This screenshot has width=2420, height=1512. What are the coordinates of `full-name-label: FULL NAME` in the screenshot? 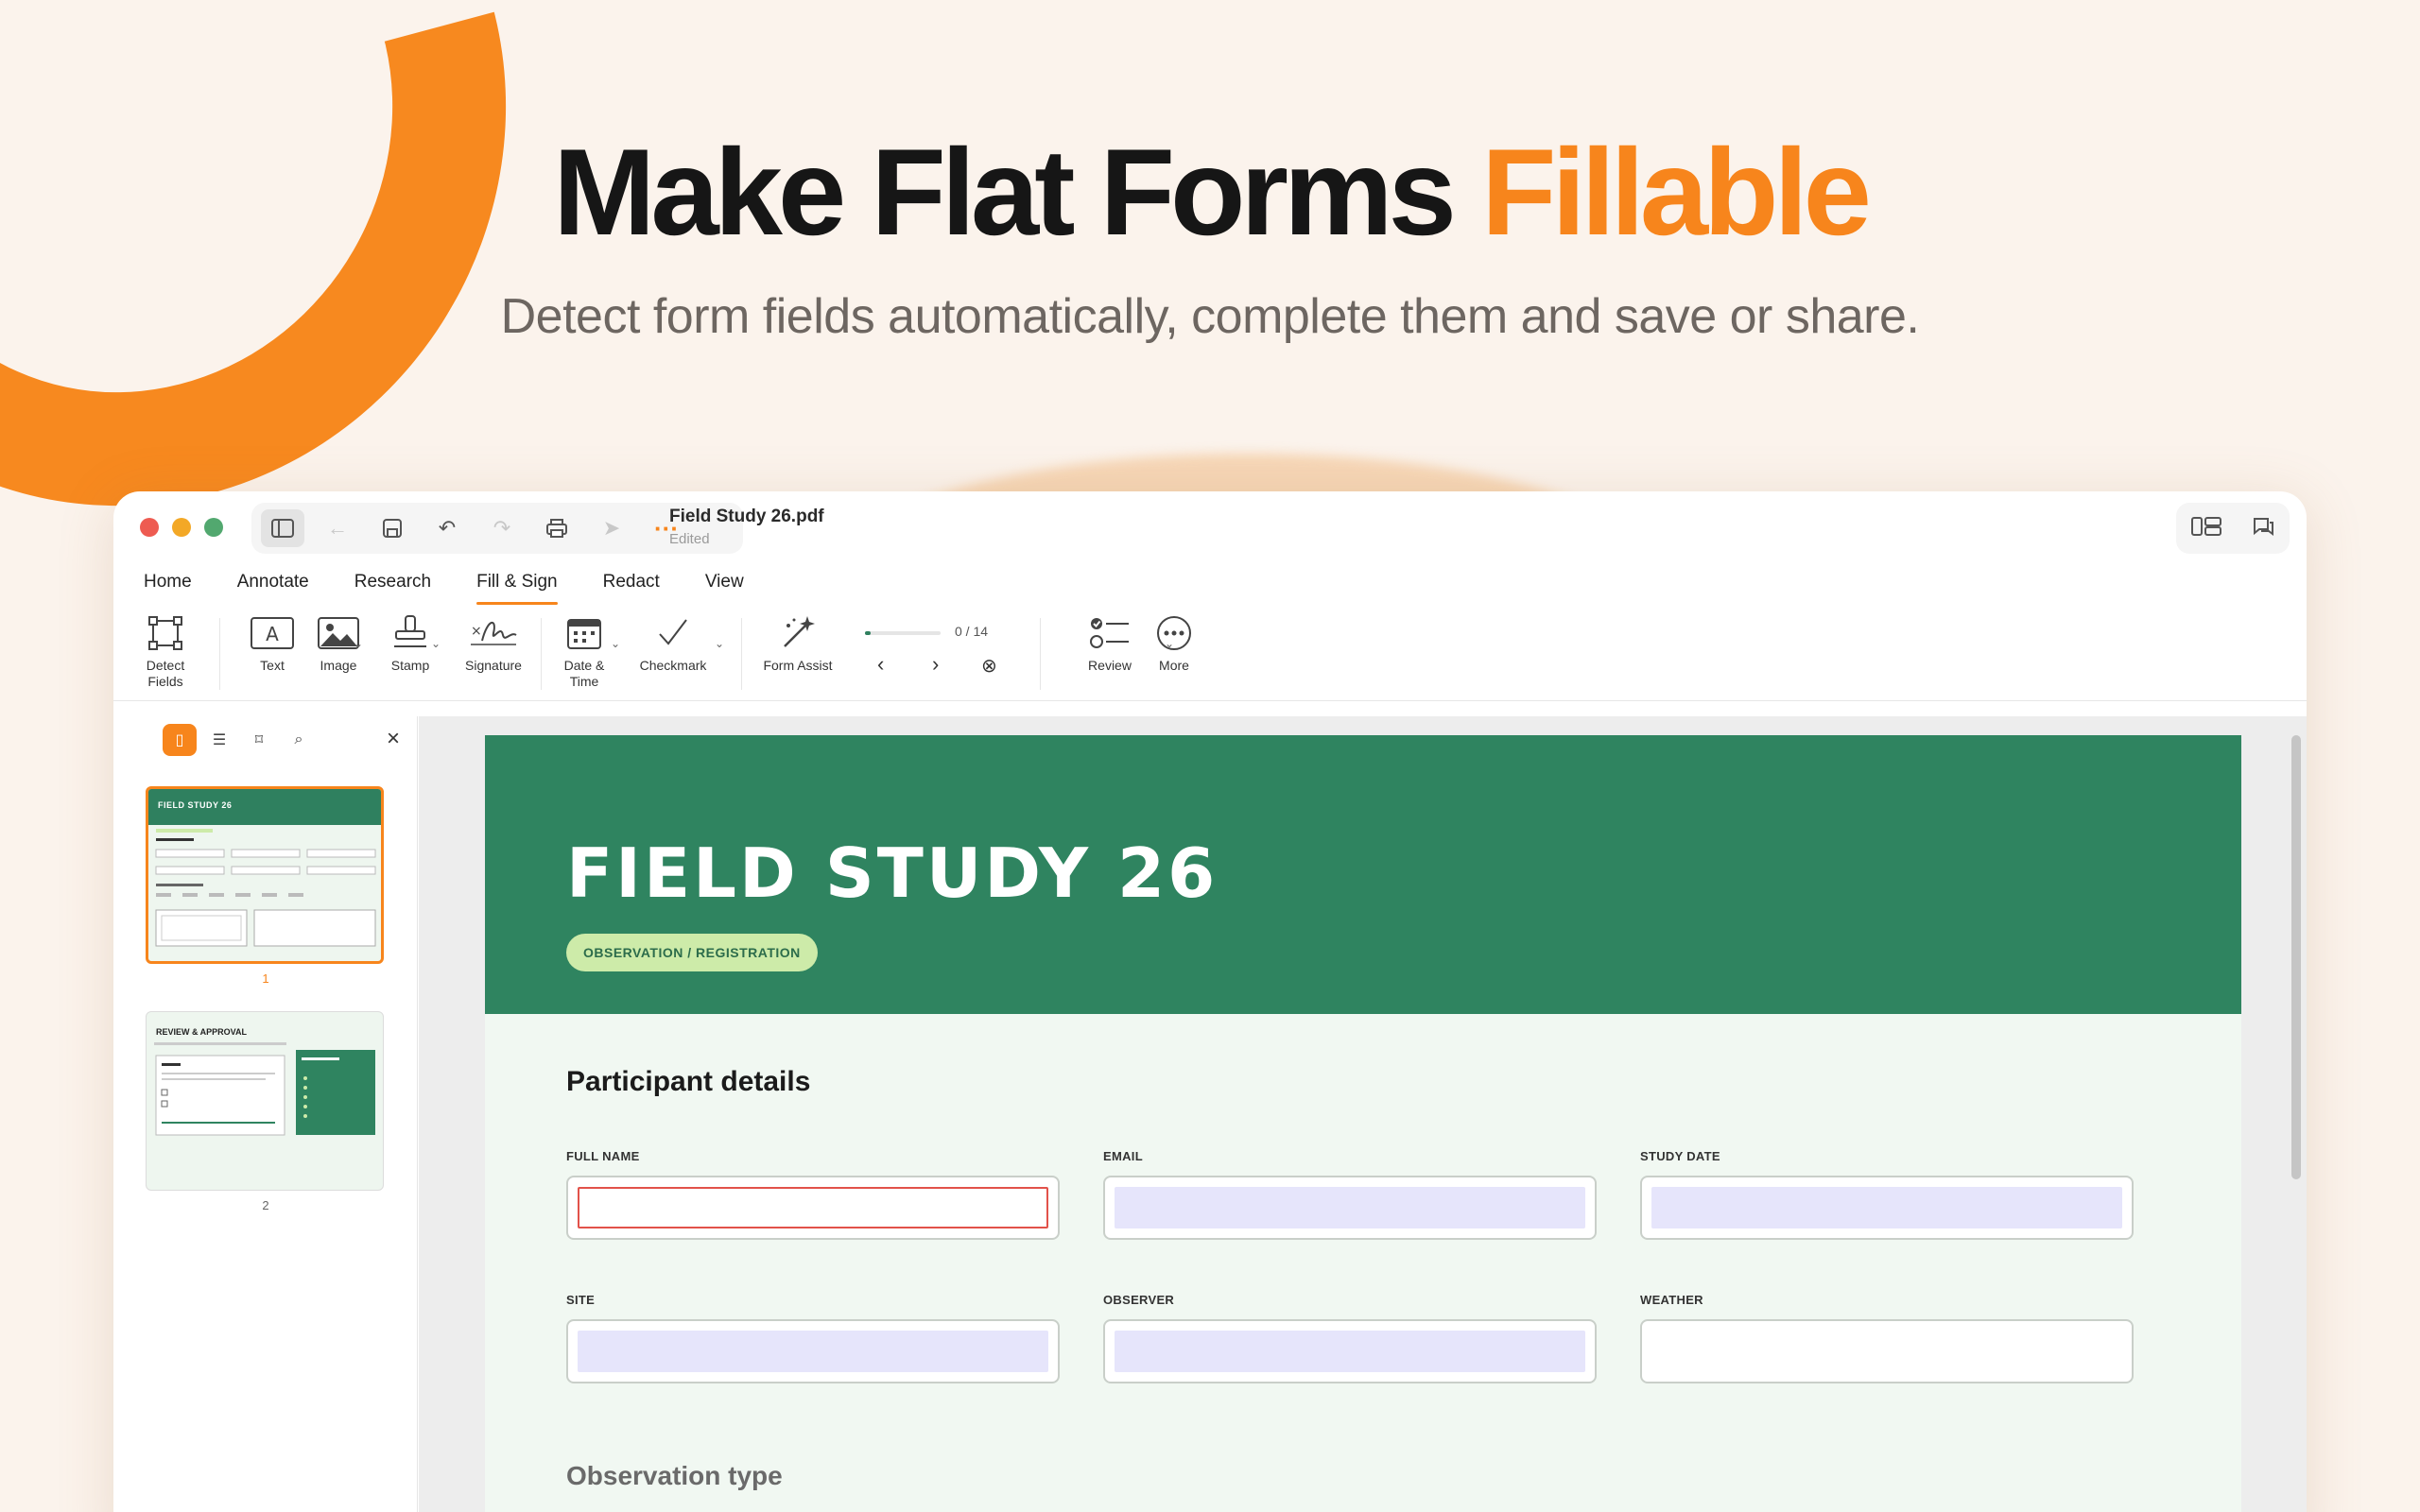 It's located at (603, 1156).